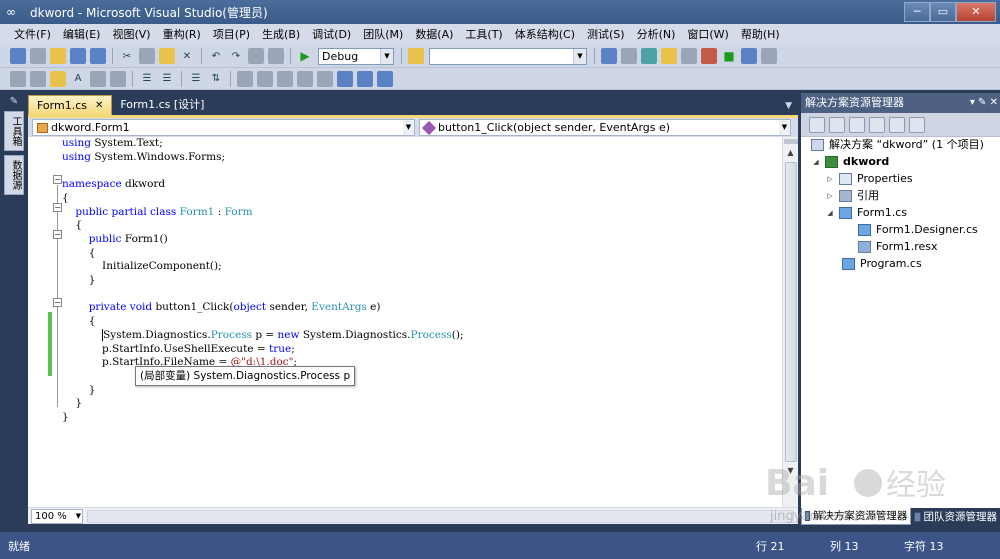  Describe the element at coordinates (897, 124) in the screenshot. I see `view-designer-icon` at that location.